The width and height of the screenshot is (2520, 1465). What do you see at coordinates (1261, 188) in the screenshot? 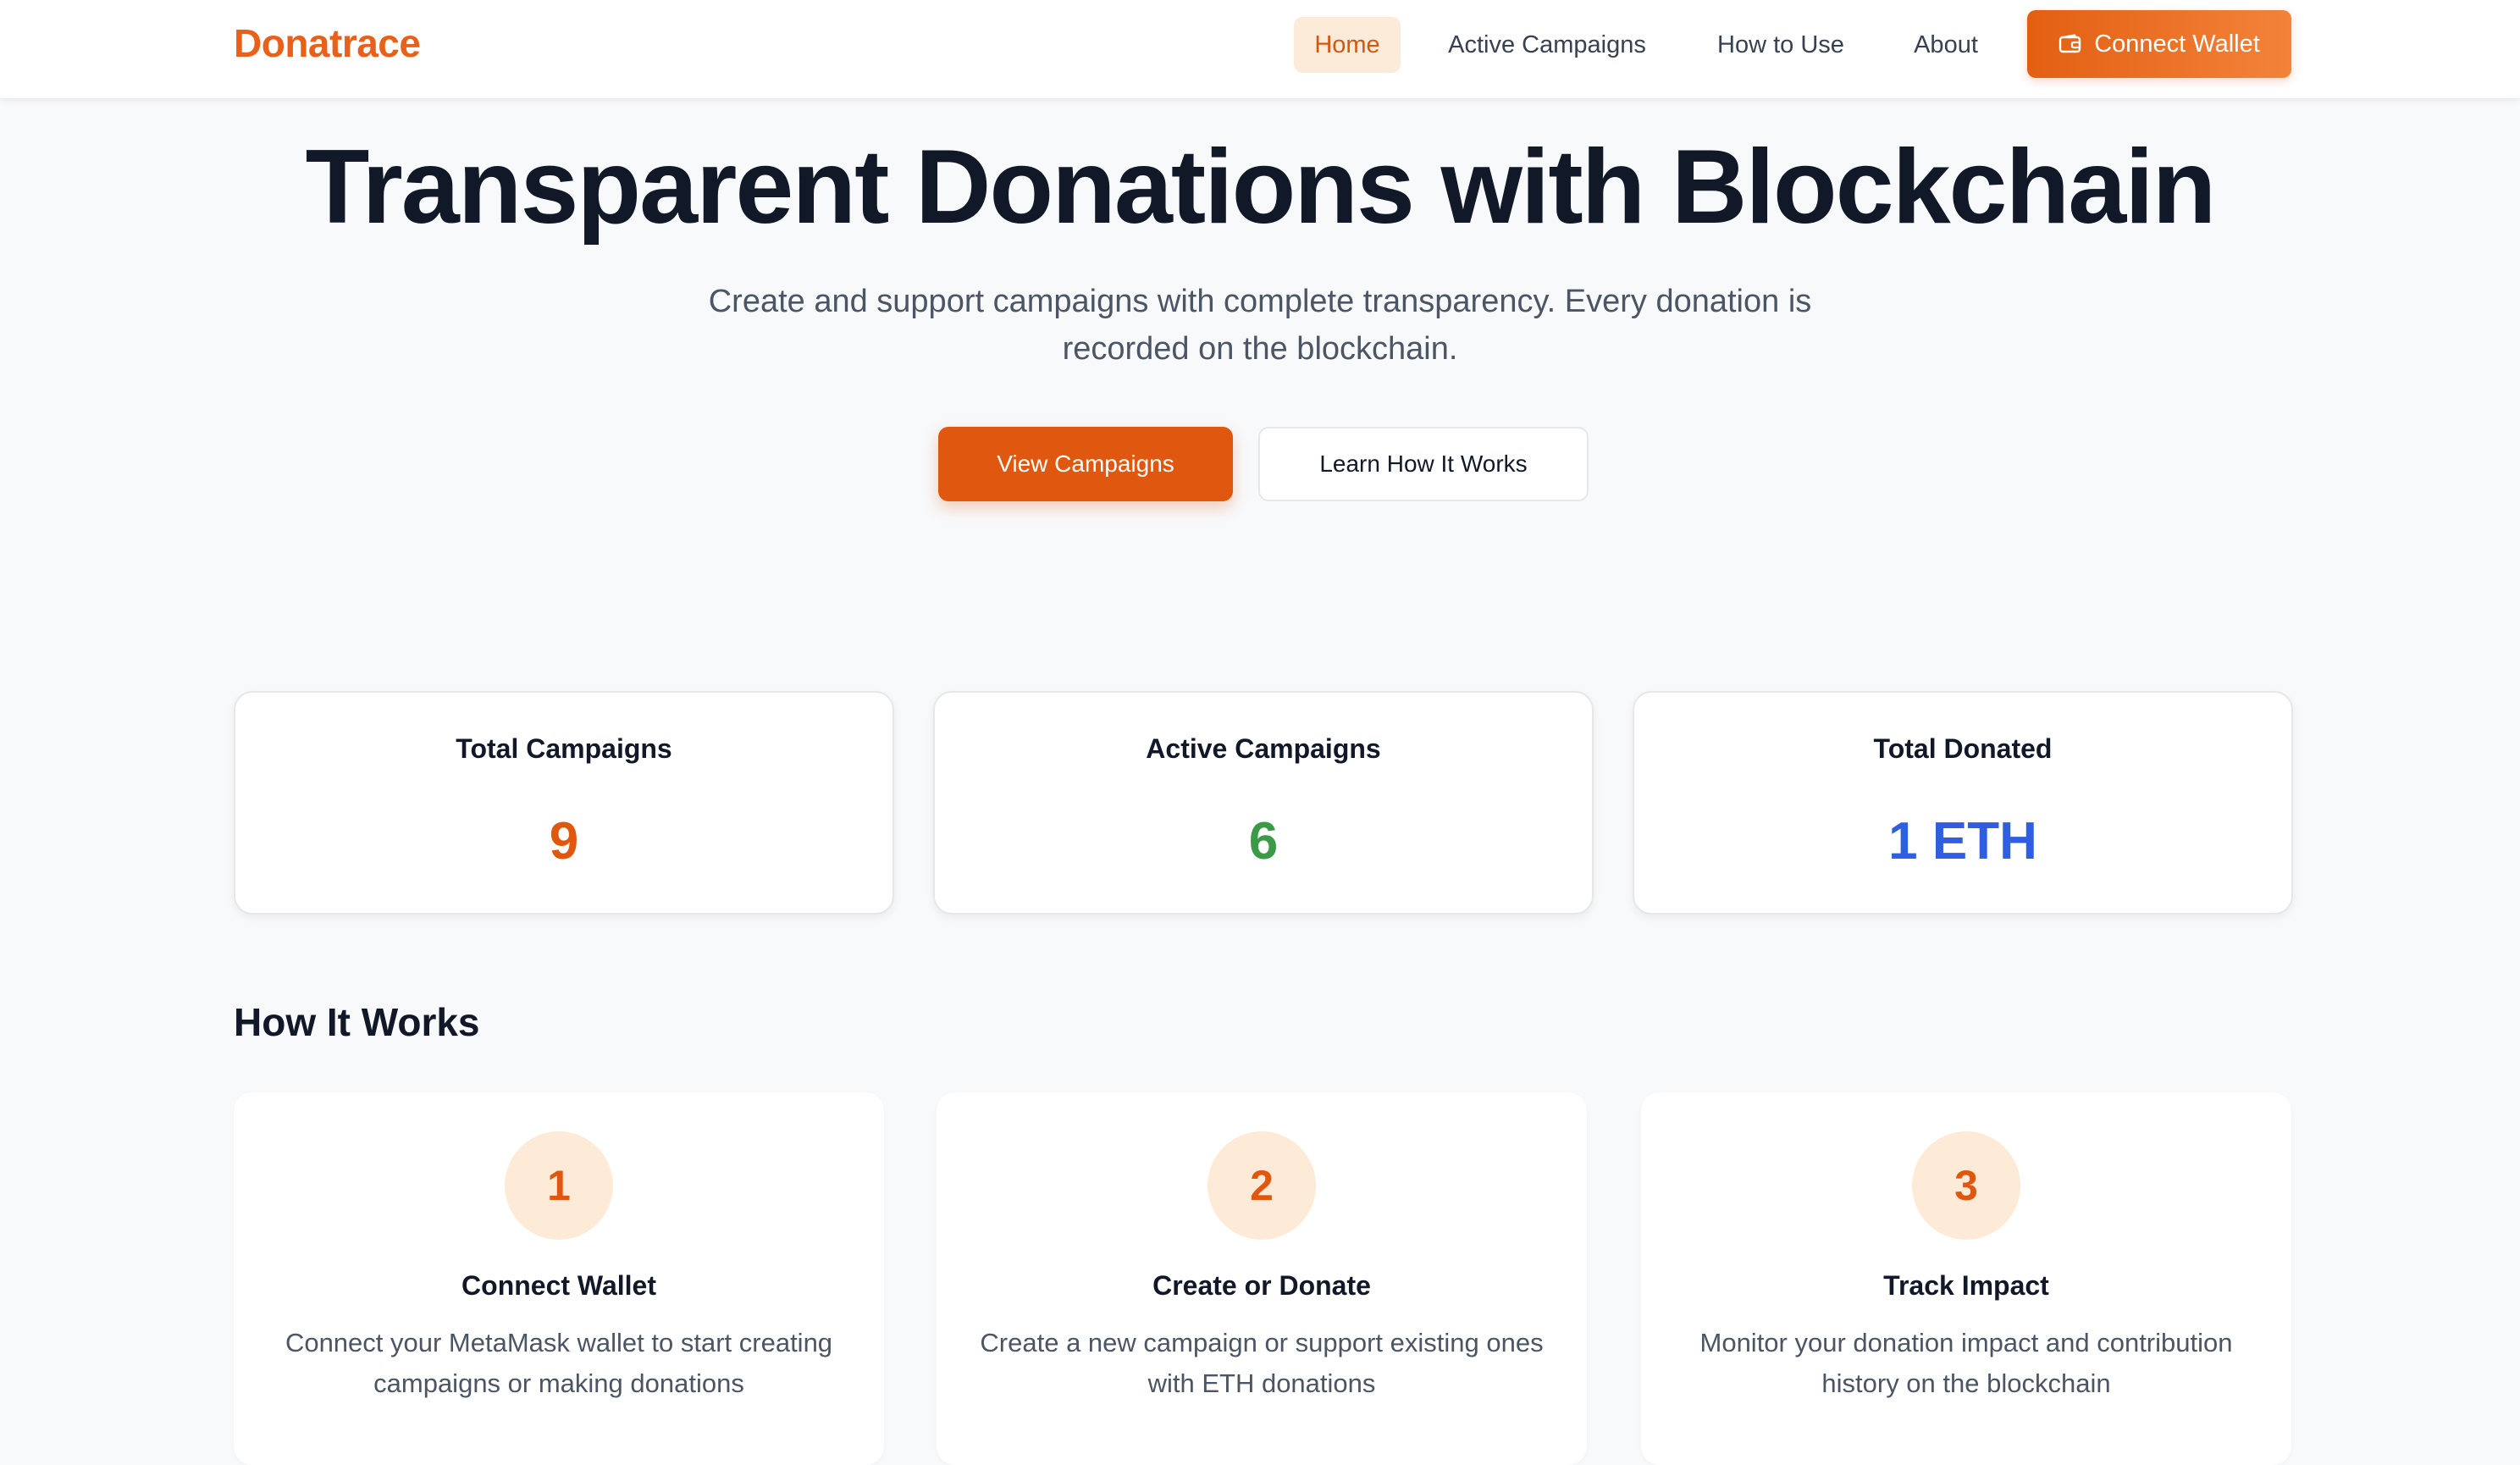
I see `hero-title: Transparent Donations with Blockchain` at bounding box center [1261, 188].